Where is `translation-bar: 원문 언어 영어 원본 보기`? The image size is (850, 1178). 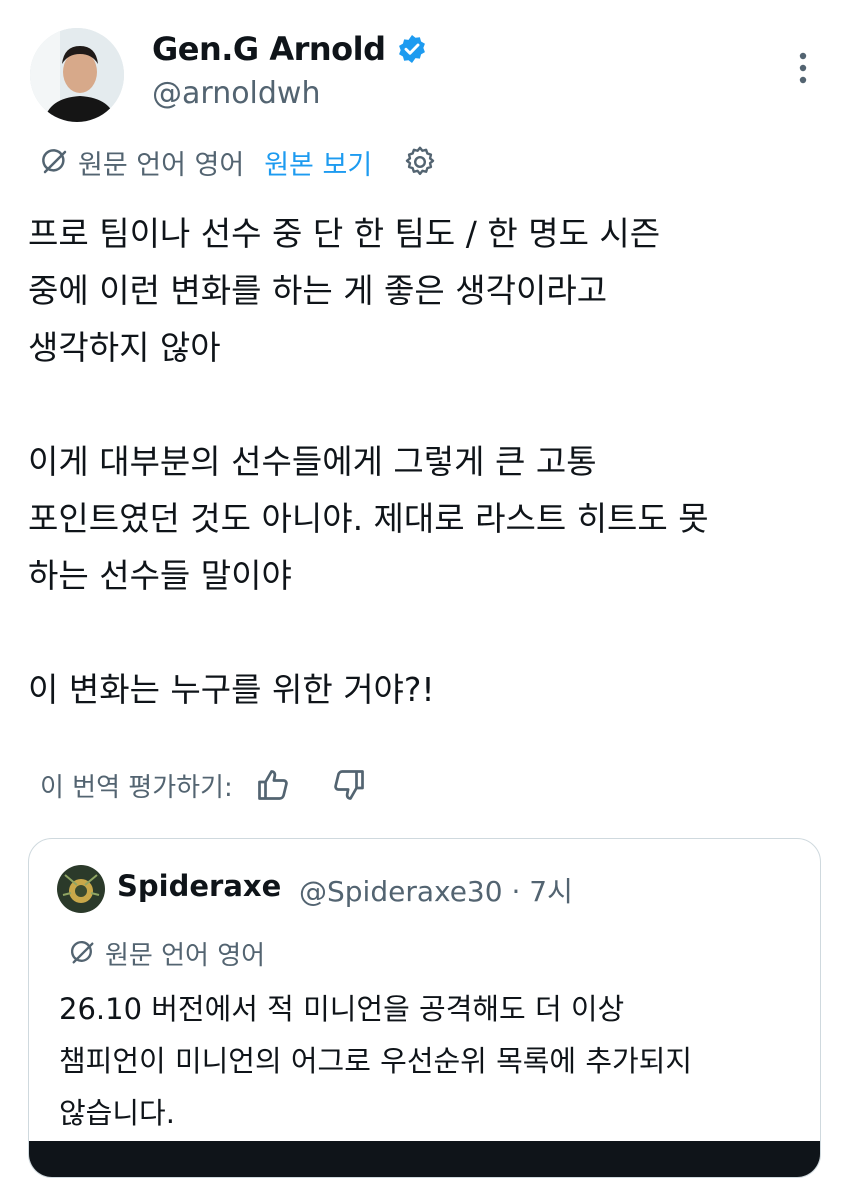
translation-bar: 원문 언어 영어 원본 보기 is located at coordinates (239, 162).